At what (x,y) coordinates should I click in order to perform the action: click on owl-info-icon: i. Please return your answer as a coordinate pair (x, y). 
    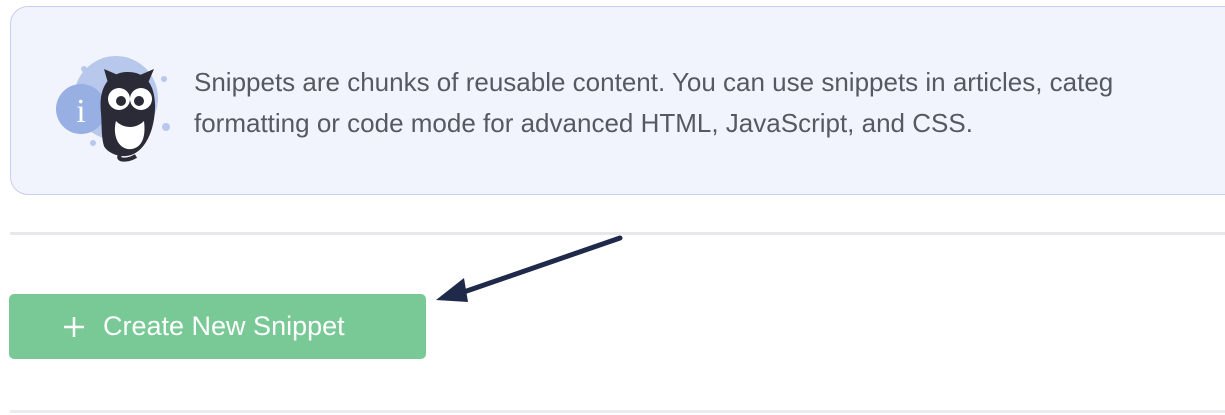
    Looking at the image, I should click on (113, 109).